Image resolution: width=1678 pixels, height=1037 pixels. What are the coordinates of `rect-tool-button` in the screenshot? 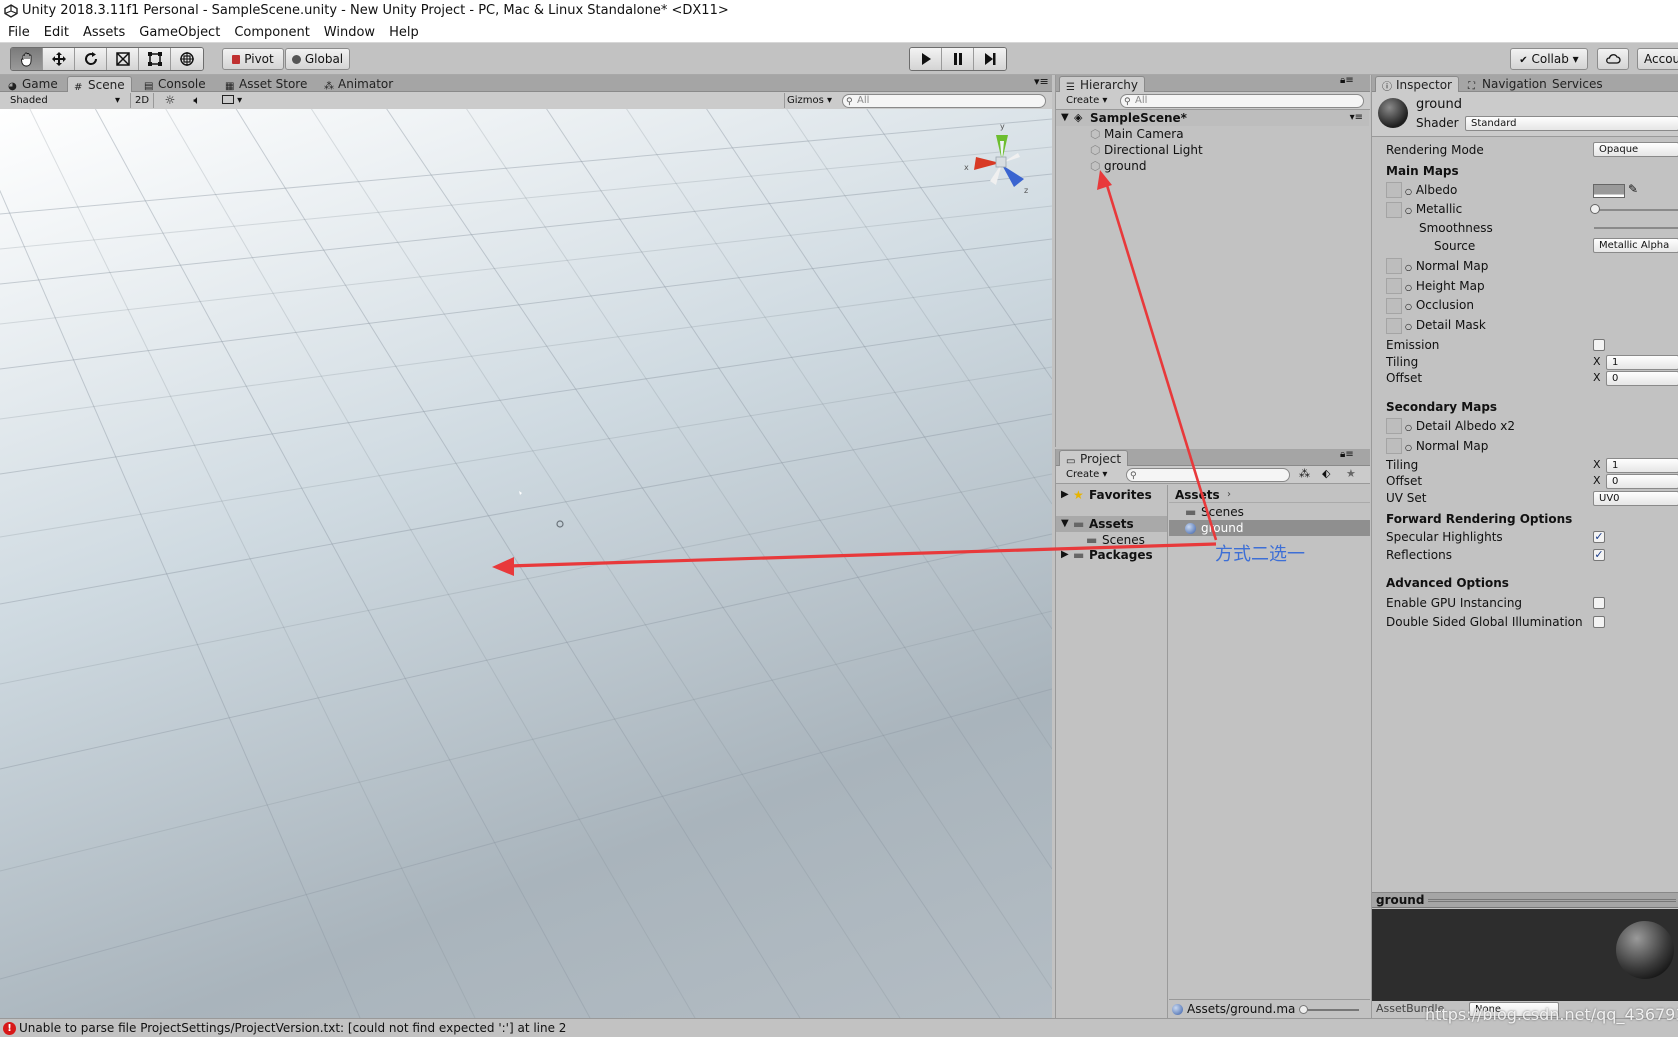 It's located at (155, 59).